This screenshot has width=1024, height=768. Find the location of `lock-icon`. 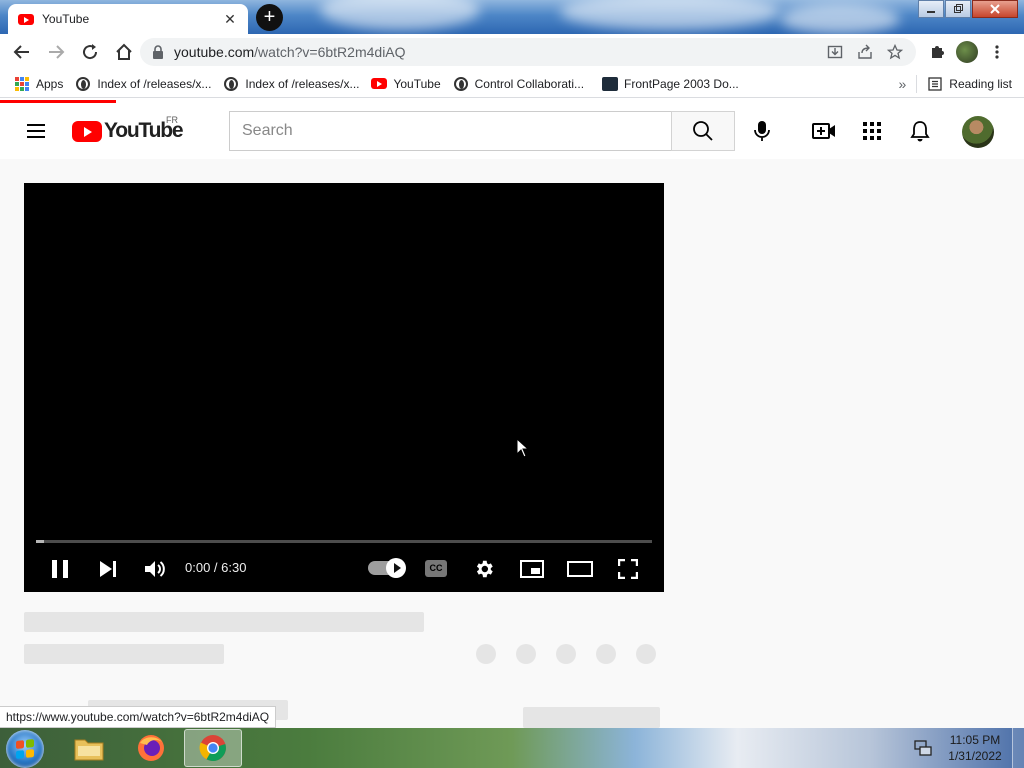

lock-icon is located at coordinates (159, 52).